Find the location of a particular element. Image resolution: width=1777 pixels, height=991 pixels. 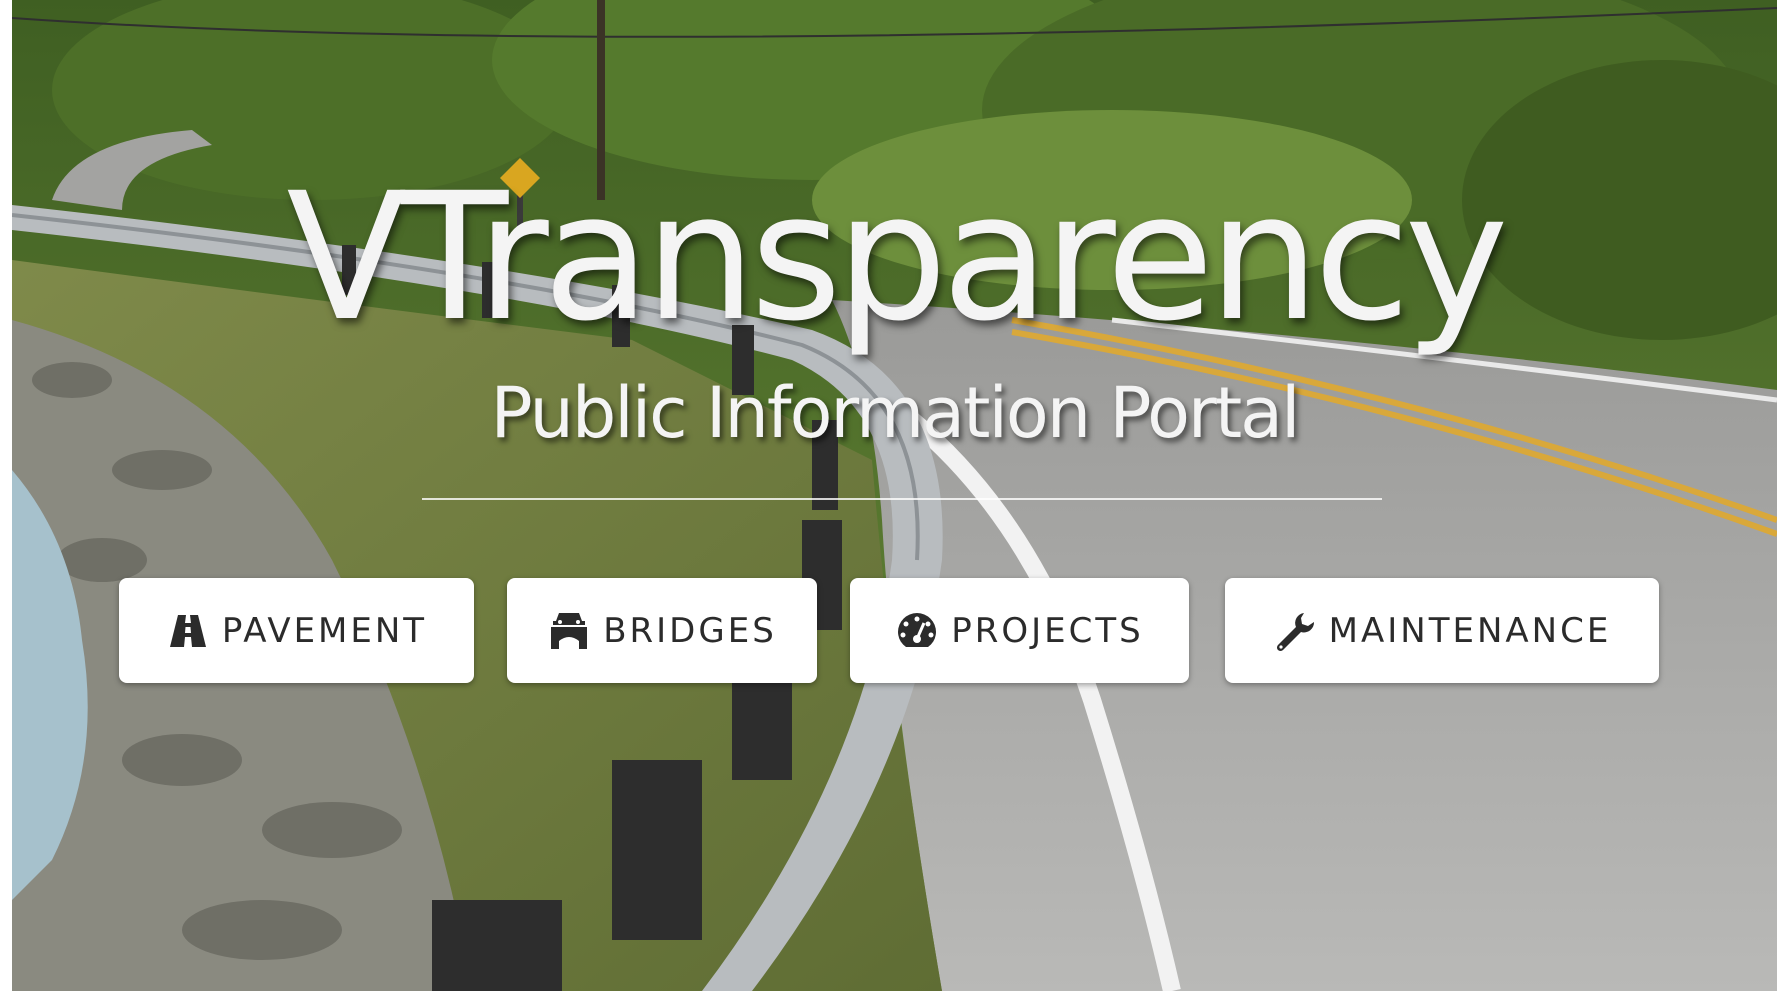

pavement-label: PAVEMENT is located at coordinates (324, 630).